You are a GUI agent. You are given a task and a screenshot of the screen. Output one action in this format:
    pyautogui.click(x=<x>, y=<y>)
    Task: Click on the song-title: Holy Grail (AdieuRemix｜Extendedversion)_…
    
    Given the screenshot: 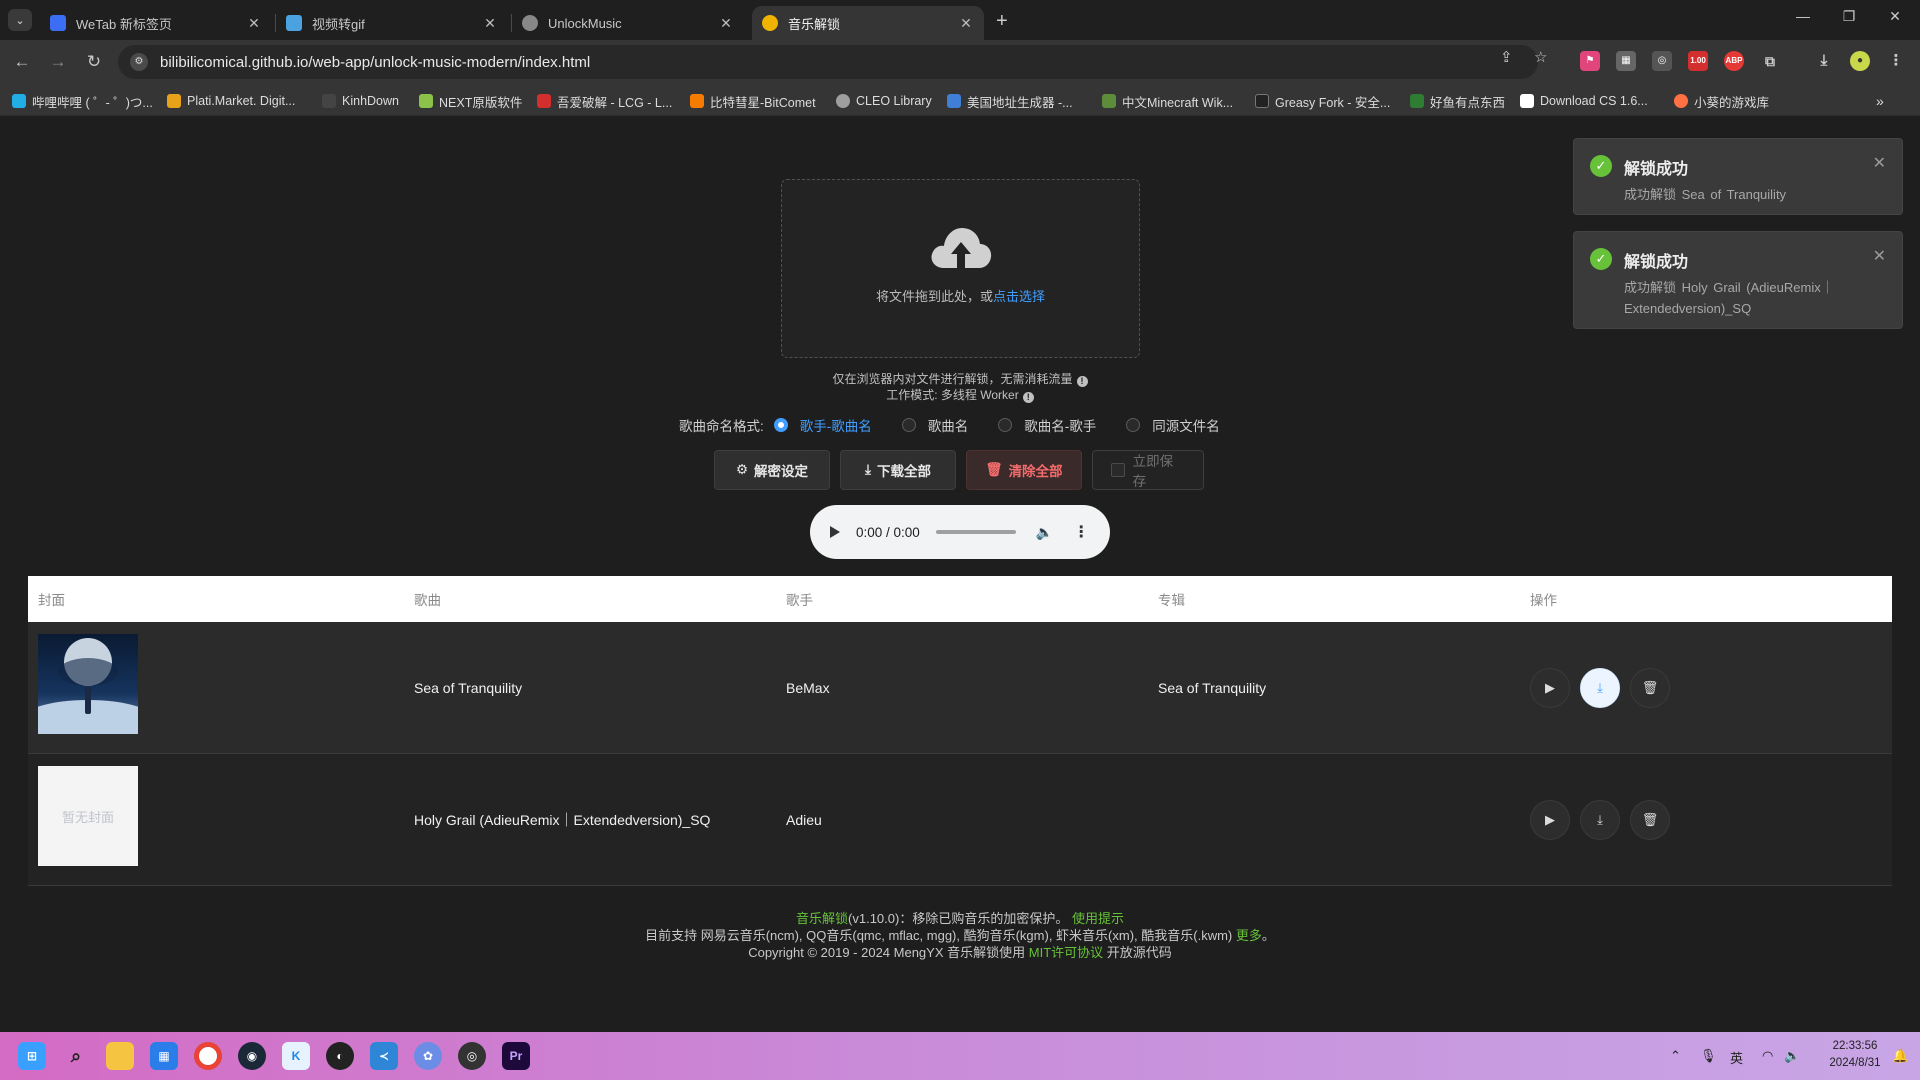 What is the action you would take?
    pyautogui.click(x=562, y=819)
    